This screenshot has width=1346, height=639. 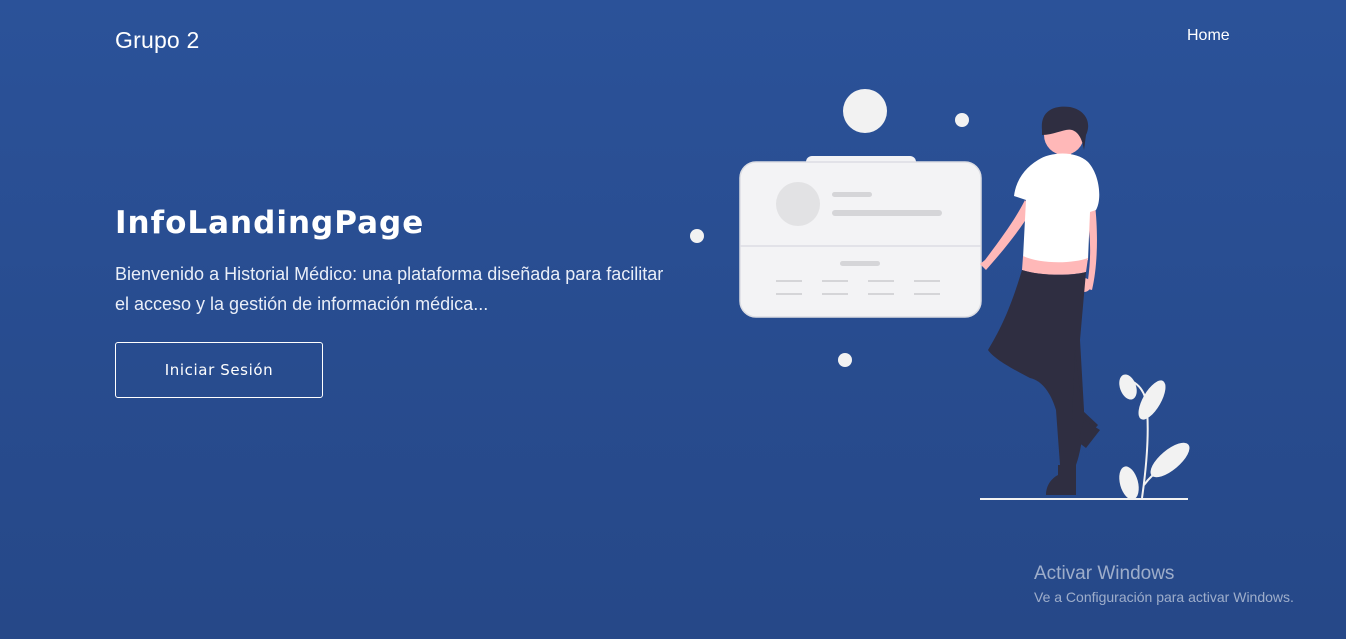 What do you see at coordinates (1208, 36) in the screenshot?
I see `nav-link-home: Home` at bounding box center [1208, 36].